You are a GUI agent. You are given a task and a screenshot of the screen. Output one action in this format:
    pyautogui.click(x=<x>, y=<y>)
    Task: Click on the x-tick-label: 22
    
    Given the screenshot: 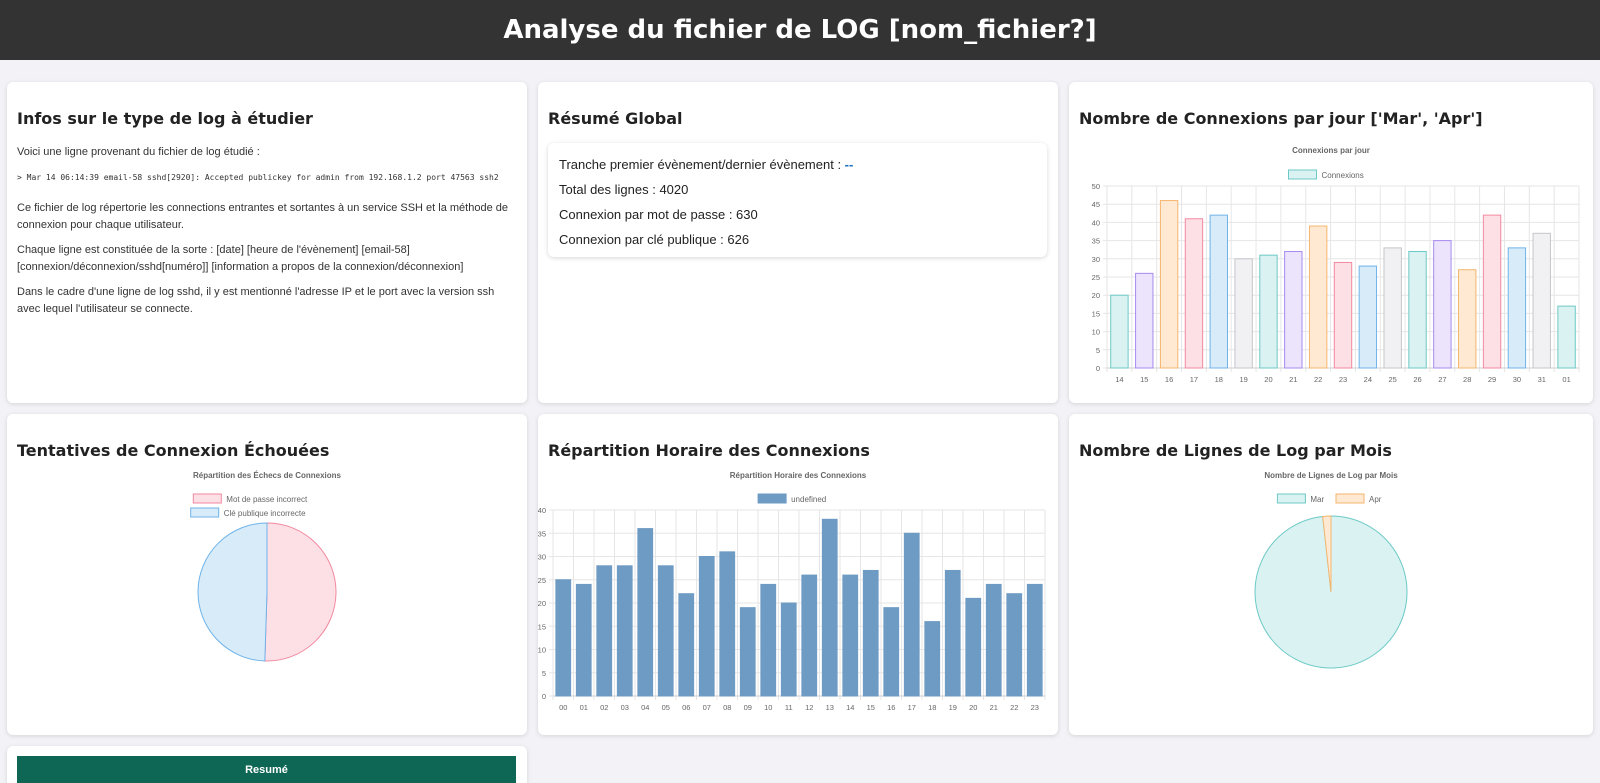 What is the action you would take?
    pyautogui.click(x=1318, y=379)
    